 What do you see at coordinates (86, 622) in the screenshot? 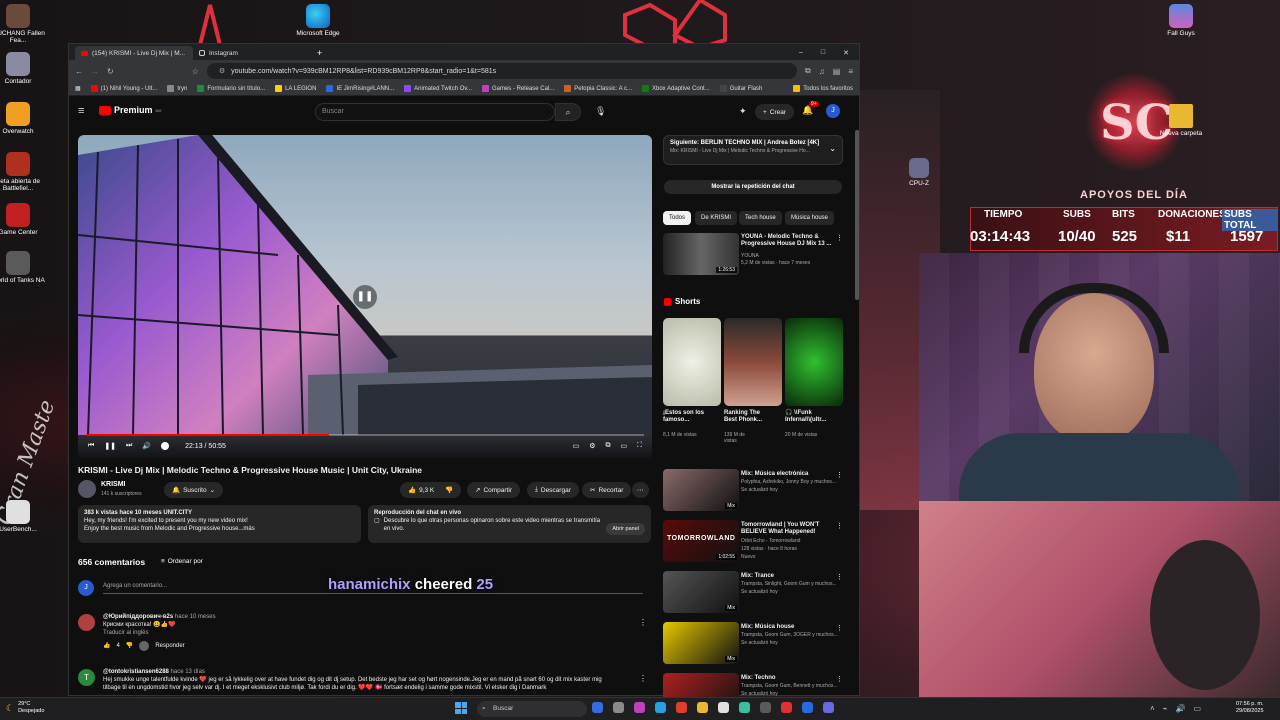
I see `commenter-avatar` at bounding box center [86, 622].